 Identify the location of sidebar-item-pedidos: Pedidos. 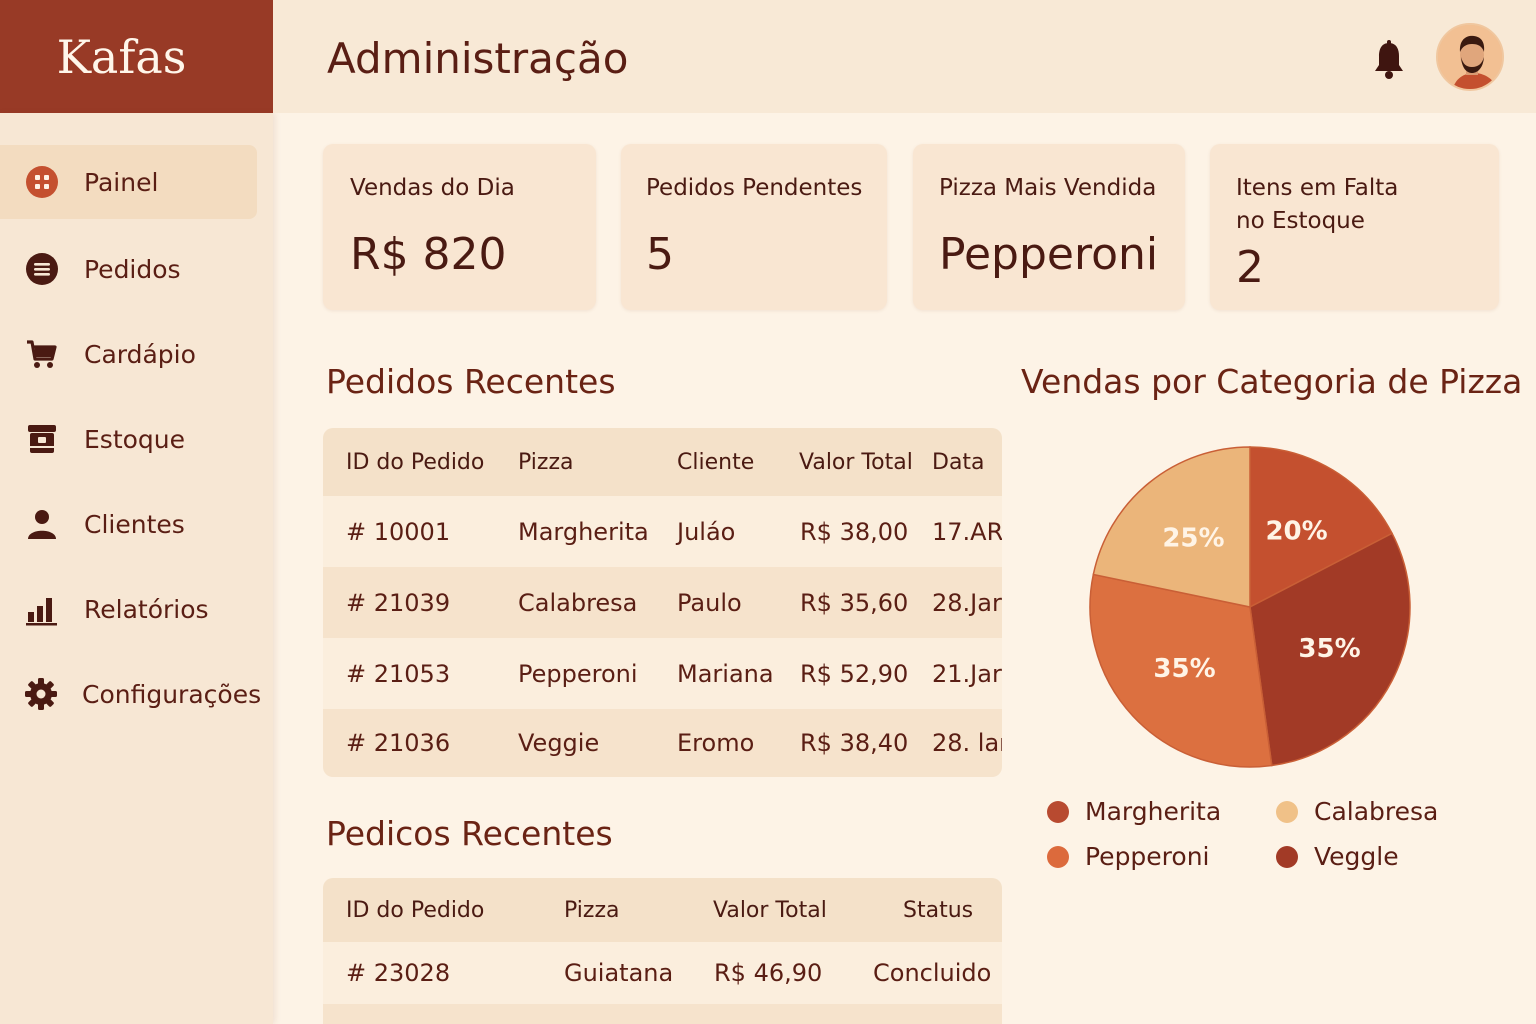
(128, 269).